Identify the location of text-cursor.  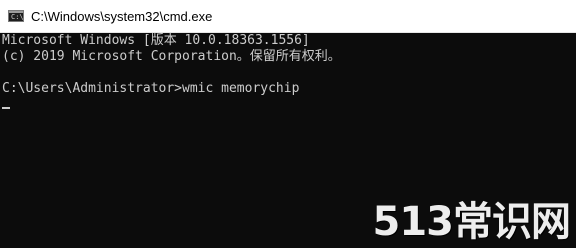
(6, 108).